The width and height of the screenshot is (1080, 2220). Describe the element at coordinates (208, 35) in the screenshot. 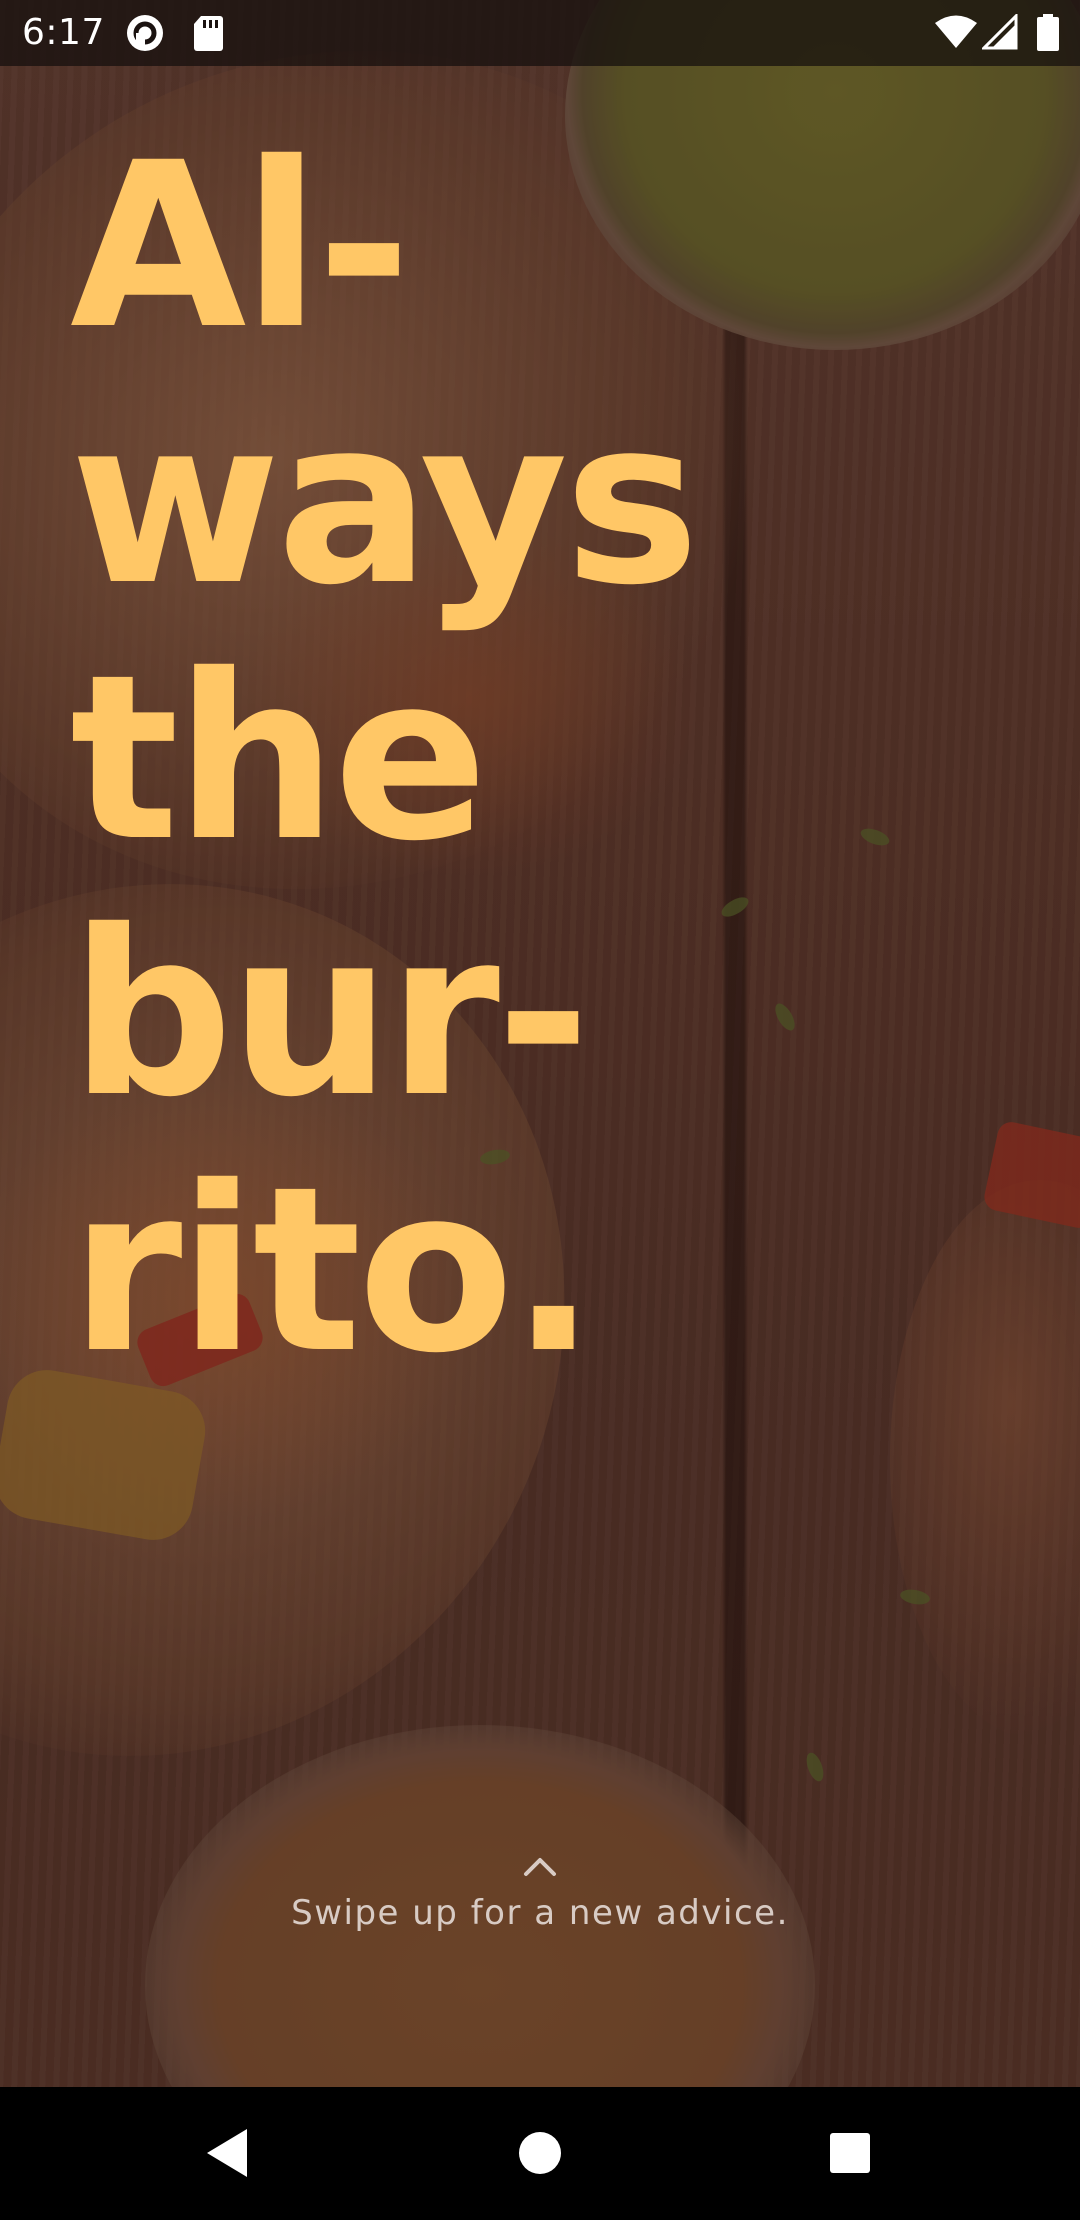

I see `sd-card-icon` at that location.